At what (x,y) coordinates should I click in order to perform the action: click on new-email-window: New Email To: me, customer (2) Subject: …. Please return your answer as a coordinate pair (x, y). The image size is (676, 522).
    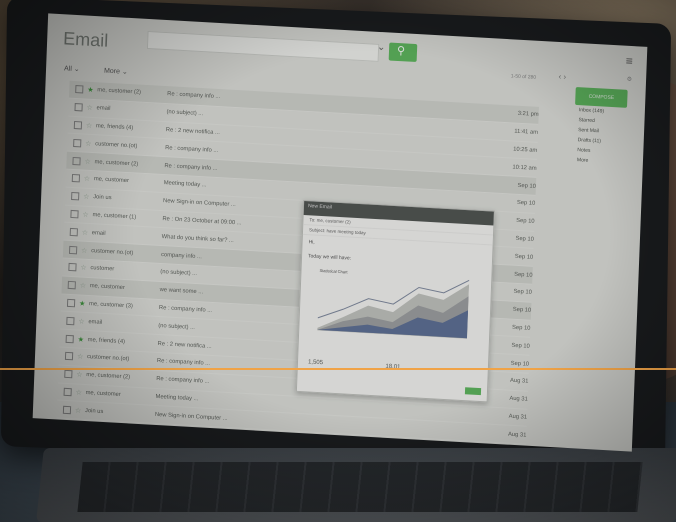
    Looking at the image, I should click on (395, 301).